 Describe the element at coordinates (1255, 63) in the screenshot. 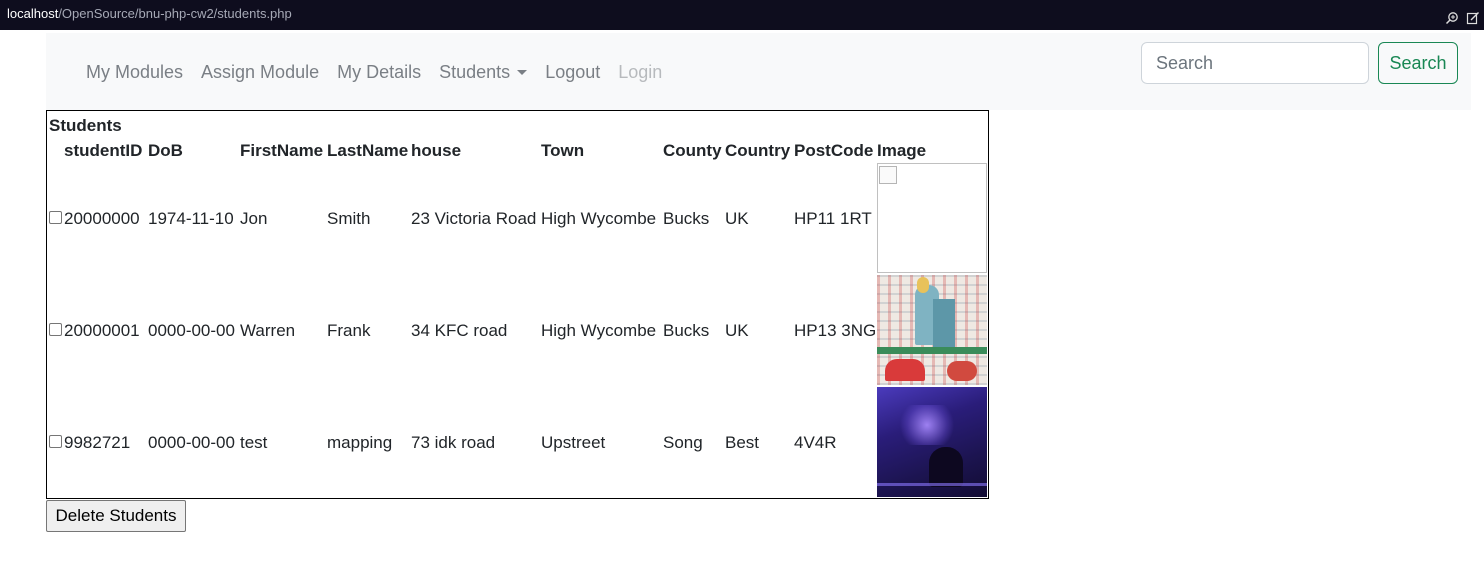

I see `search-input` at that location.